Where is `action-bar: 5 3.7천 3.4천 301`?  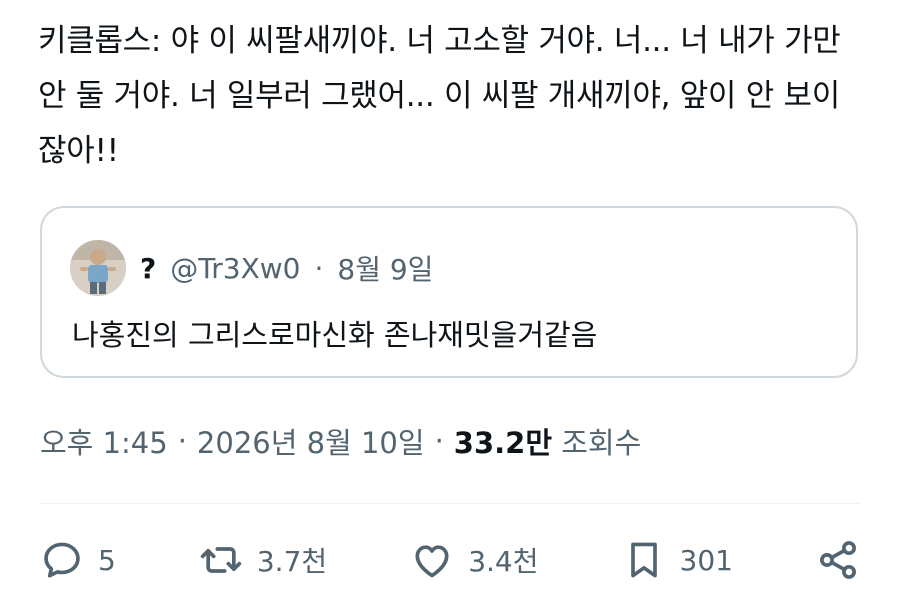
action-bar: 5 3.7천 3.4천 301 is located at coordinates (450, 560).